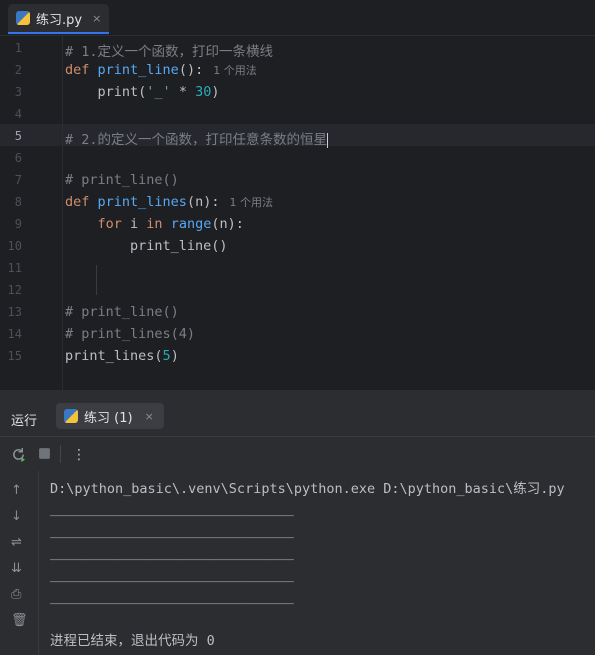  I want to click on line-number: 2, so click(18, 70).